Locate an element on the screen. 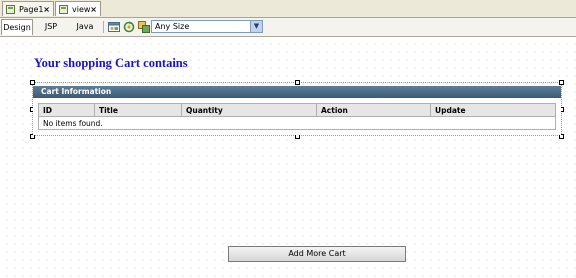  tab-design: Design is located at coordinates (17, 27).